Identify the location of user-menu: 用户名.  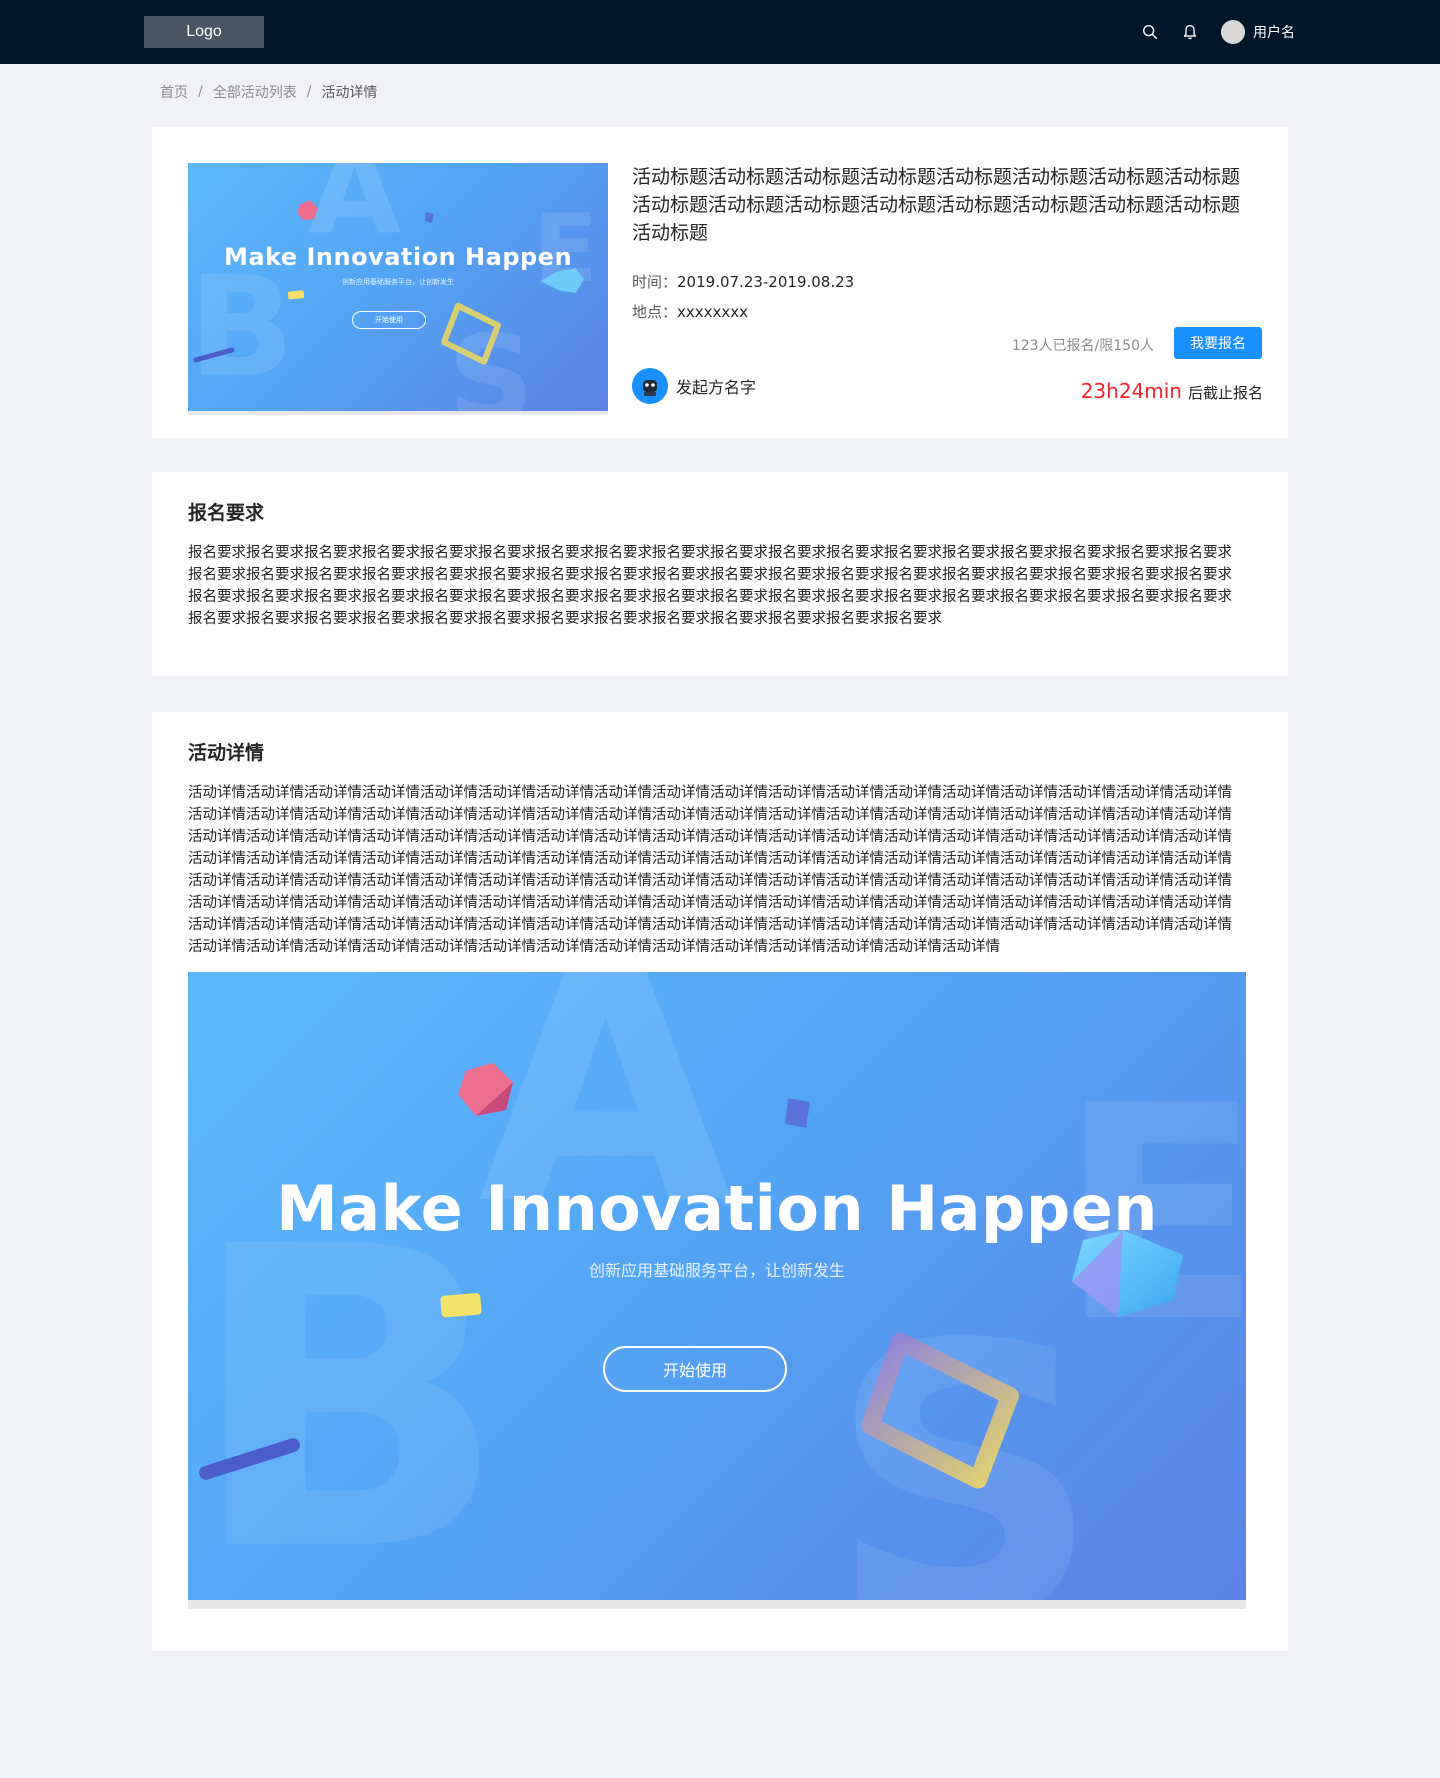
(1258, 32).